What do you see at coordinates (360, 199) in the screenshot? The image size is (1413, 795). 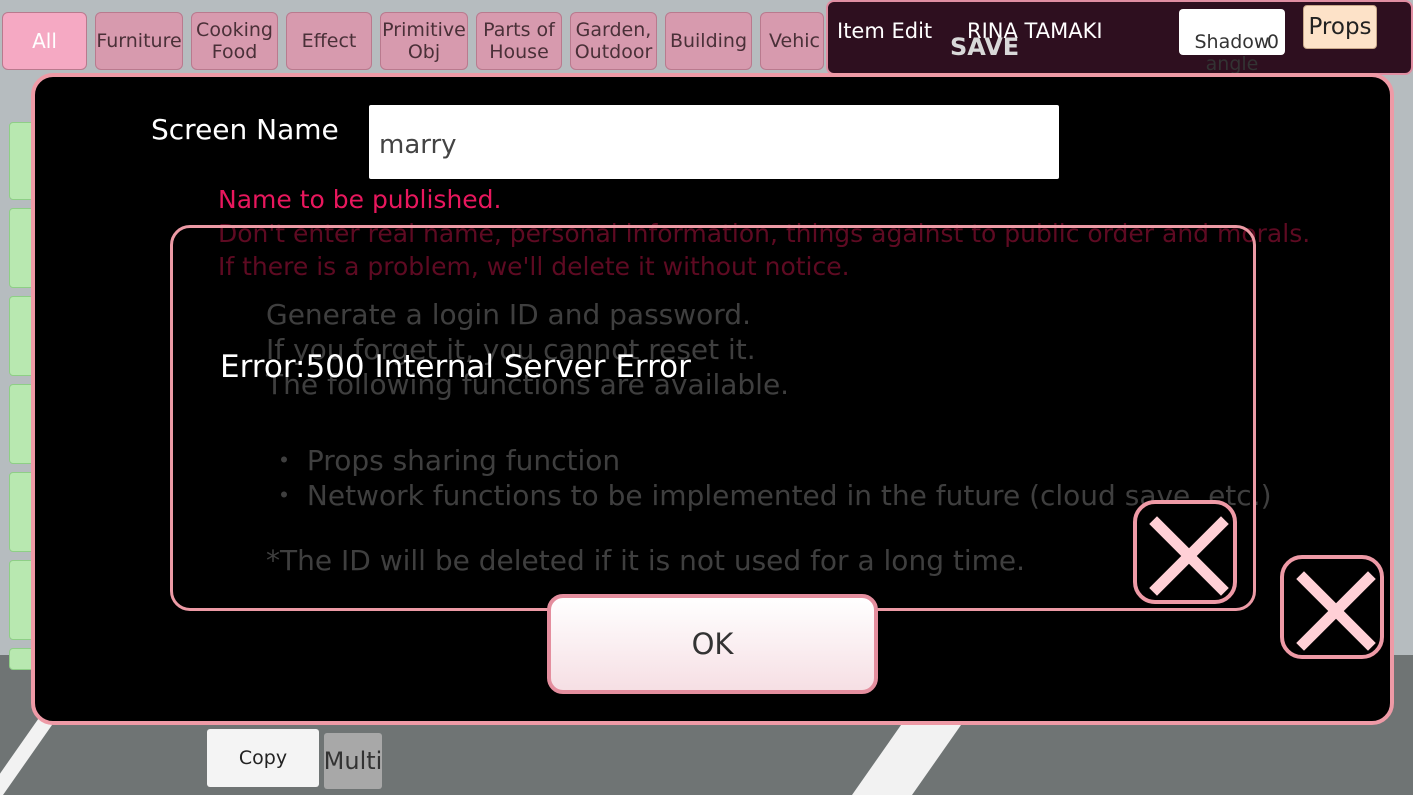 I see `notice-published: Name to be published.` at bounding box center [360, 199].